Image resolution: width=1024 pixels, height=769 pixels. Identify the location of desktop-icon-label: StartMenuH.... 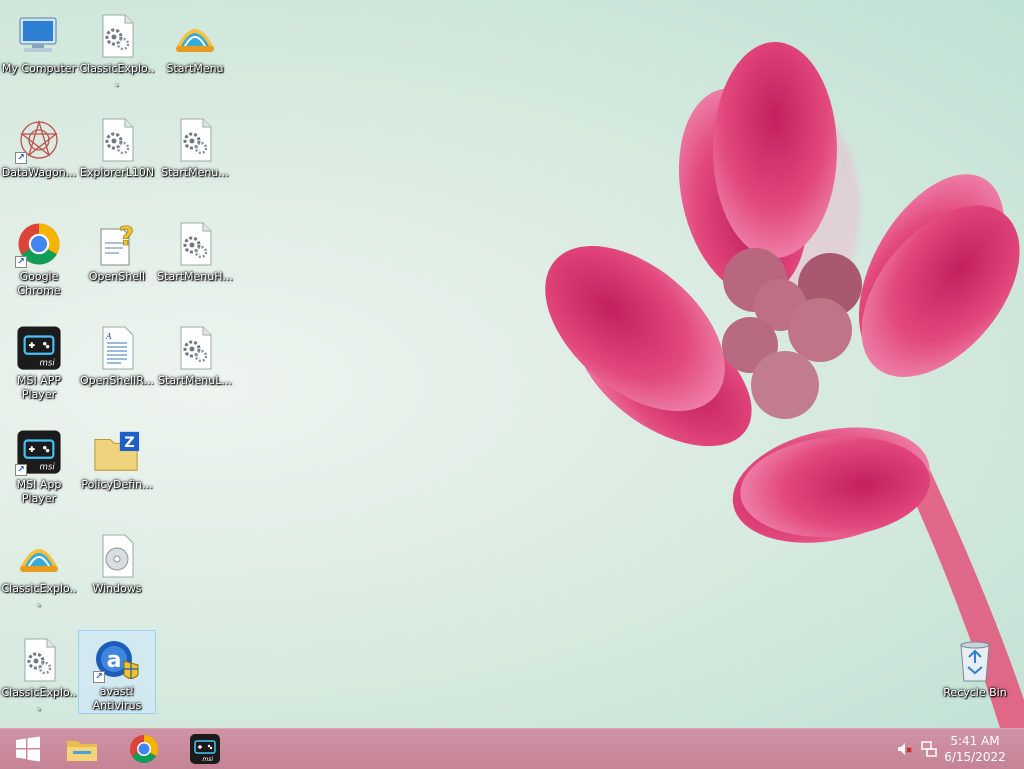
(195, 276).